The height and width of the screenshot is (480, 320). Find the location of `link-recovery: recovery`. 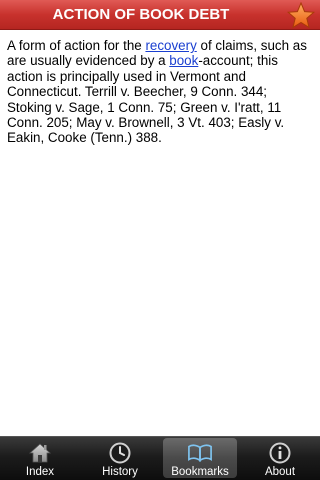

link-recovery: recovery is located at coordinates (170, 45).